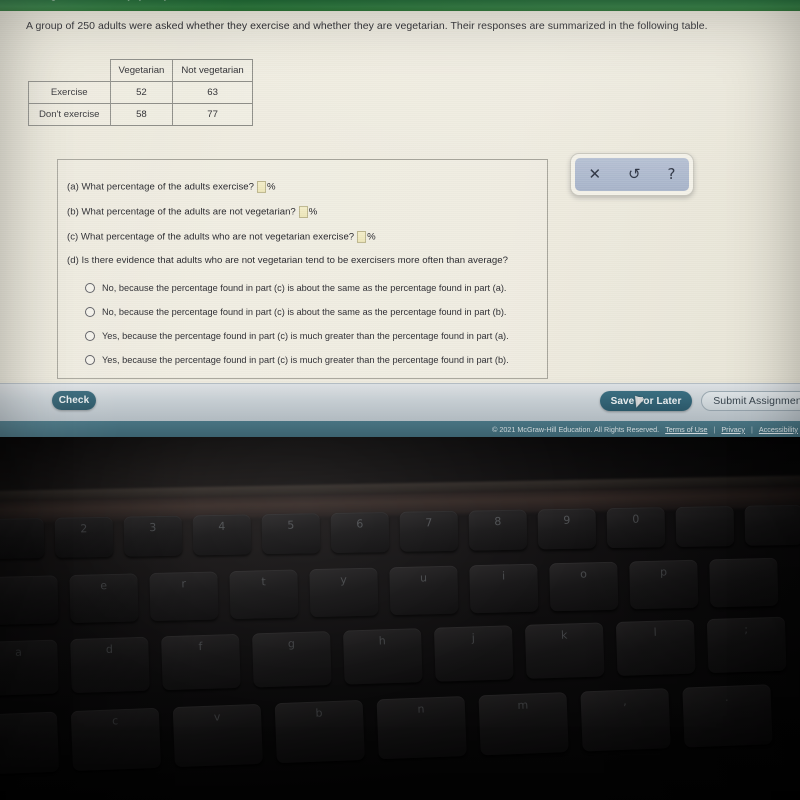 The height and width of the screenshot is (800, 800). What do you see at coordinates (319, 731) in the screenshot?
I see `keyboard-key: b` at bounding box center [319, 731].